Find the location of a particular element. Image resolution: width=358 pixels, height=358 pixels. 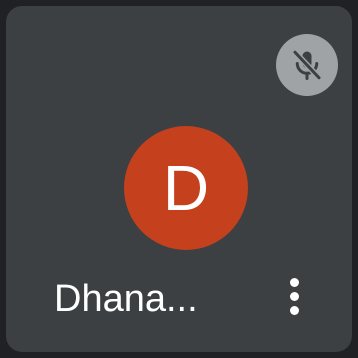

more-vertical-icon is located at coordinates (294, 282).